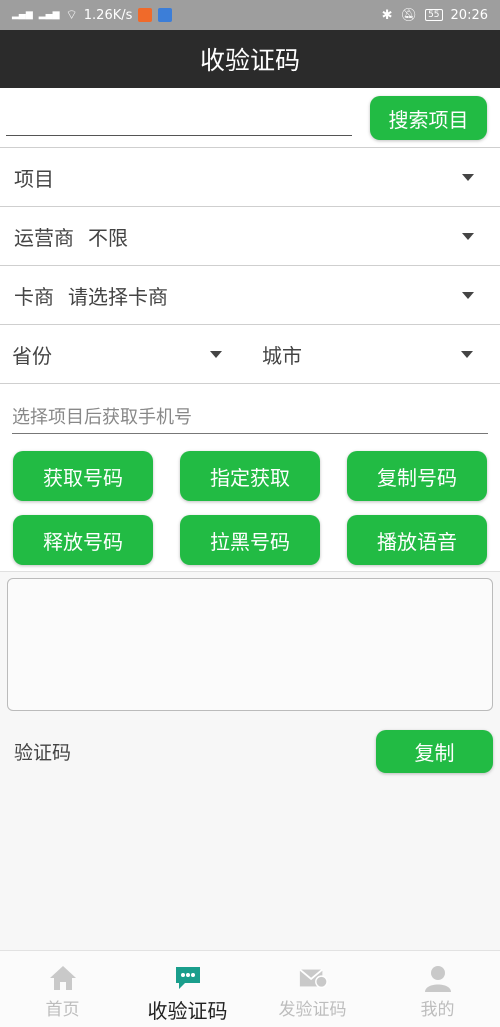 The width and height of the screenshot is (500, 1027). I want to click on city-label: 城市, so click(282, 355).